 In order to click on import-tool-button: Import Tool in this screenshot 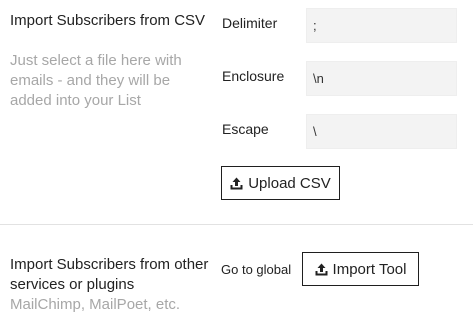, I will do `click(360, 269)`.